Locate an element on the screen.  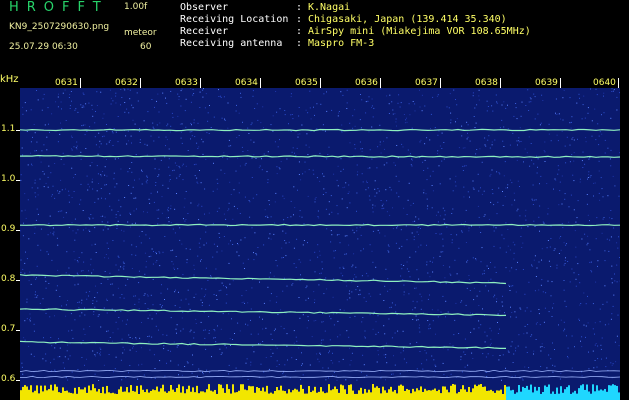
meta-value: Chigasaki, Japan (139.414 35.340) is located at coordinates (407, 19).